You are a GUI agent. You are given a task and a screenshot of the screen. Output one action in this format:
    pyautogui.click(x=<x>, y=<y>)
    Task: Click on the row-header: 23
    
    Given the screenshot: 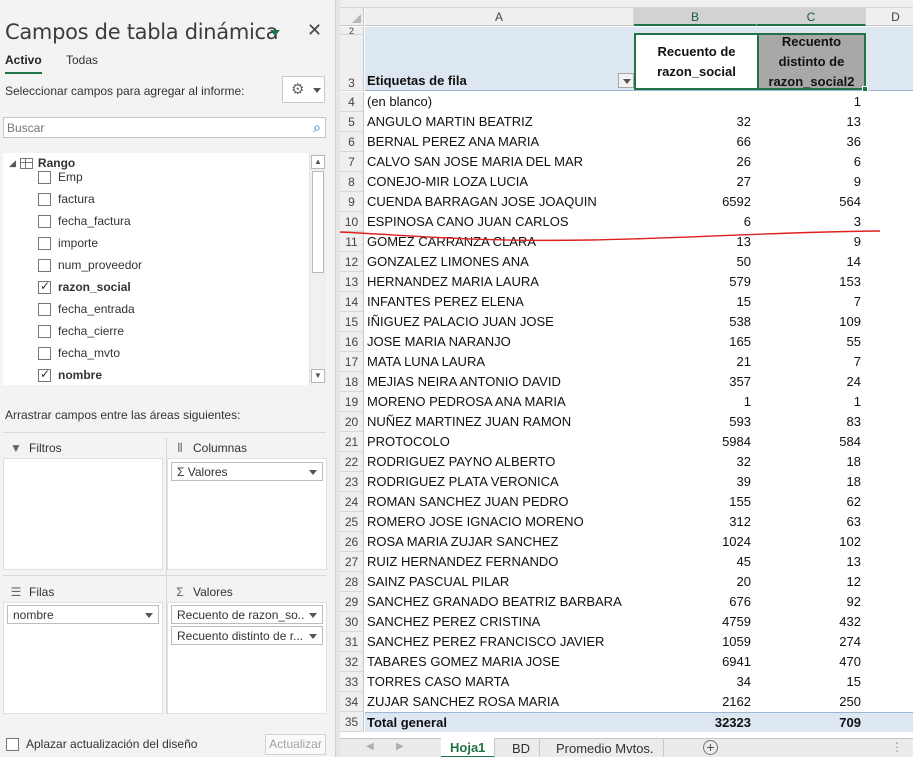 What is the action you would take?
    pyautogui.click(x=352, y=482)
    